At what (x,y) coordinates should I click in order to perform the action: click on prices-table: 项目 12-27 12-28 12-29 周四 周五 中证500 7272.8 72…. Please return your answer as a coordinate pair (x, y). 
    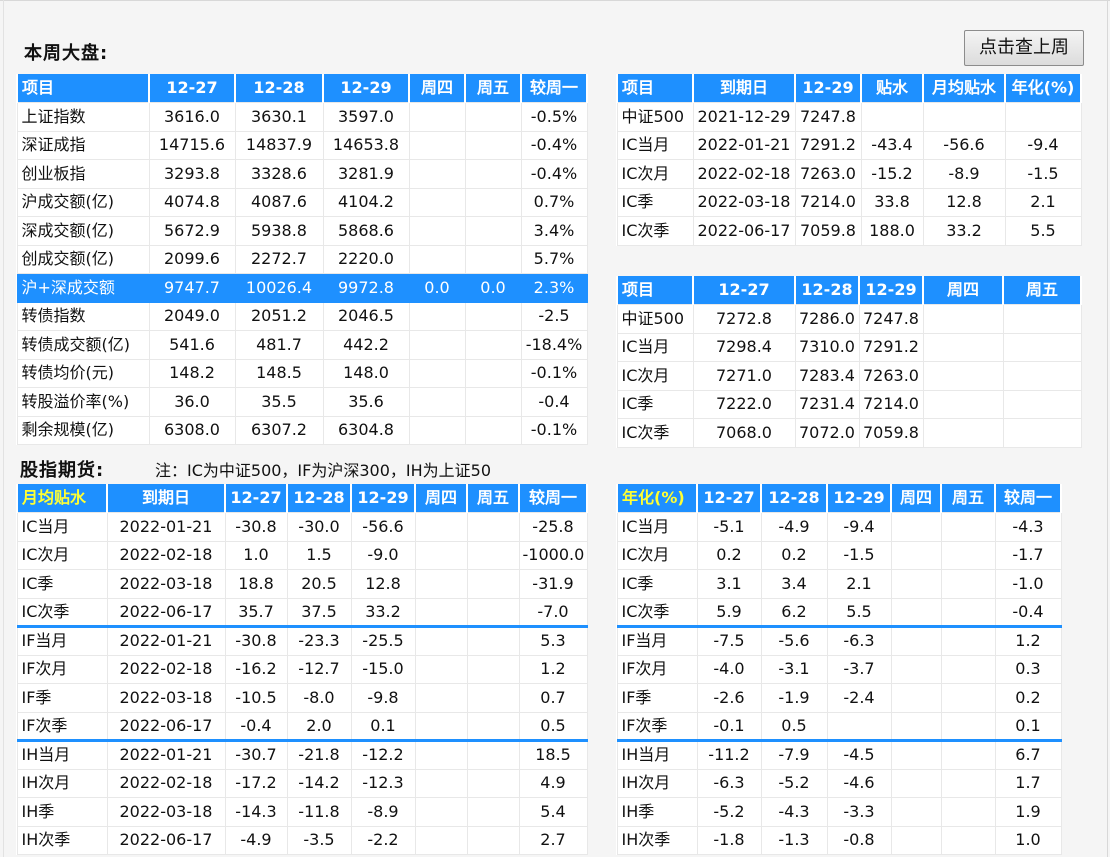
    Looking at the image, I should click on (849, 362).